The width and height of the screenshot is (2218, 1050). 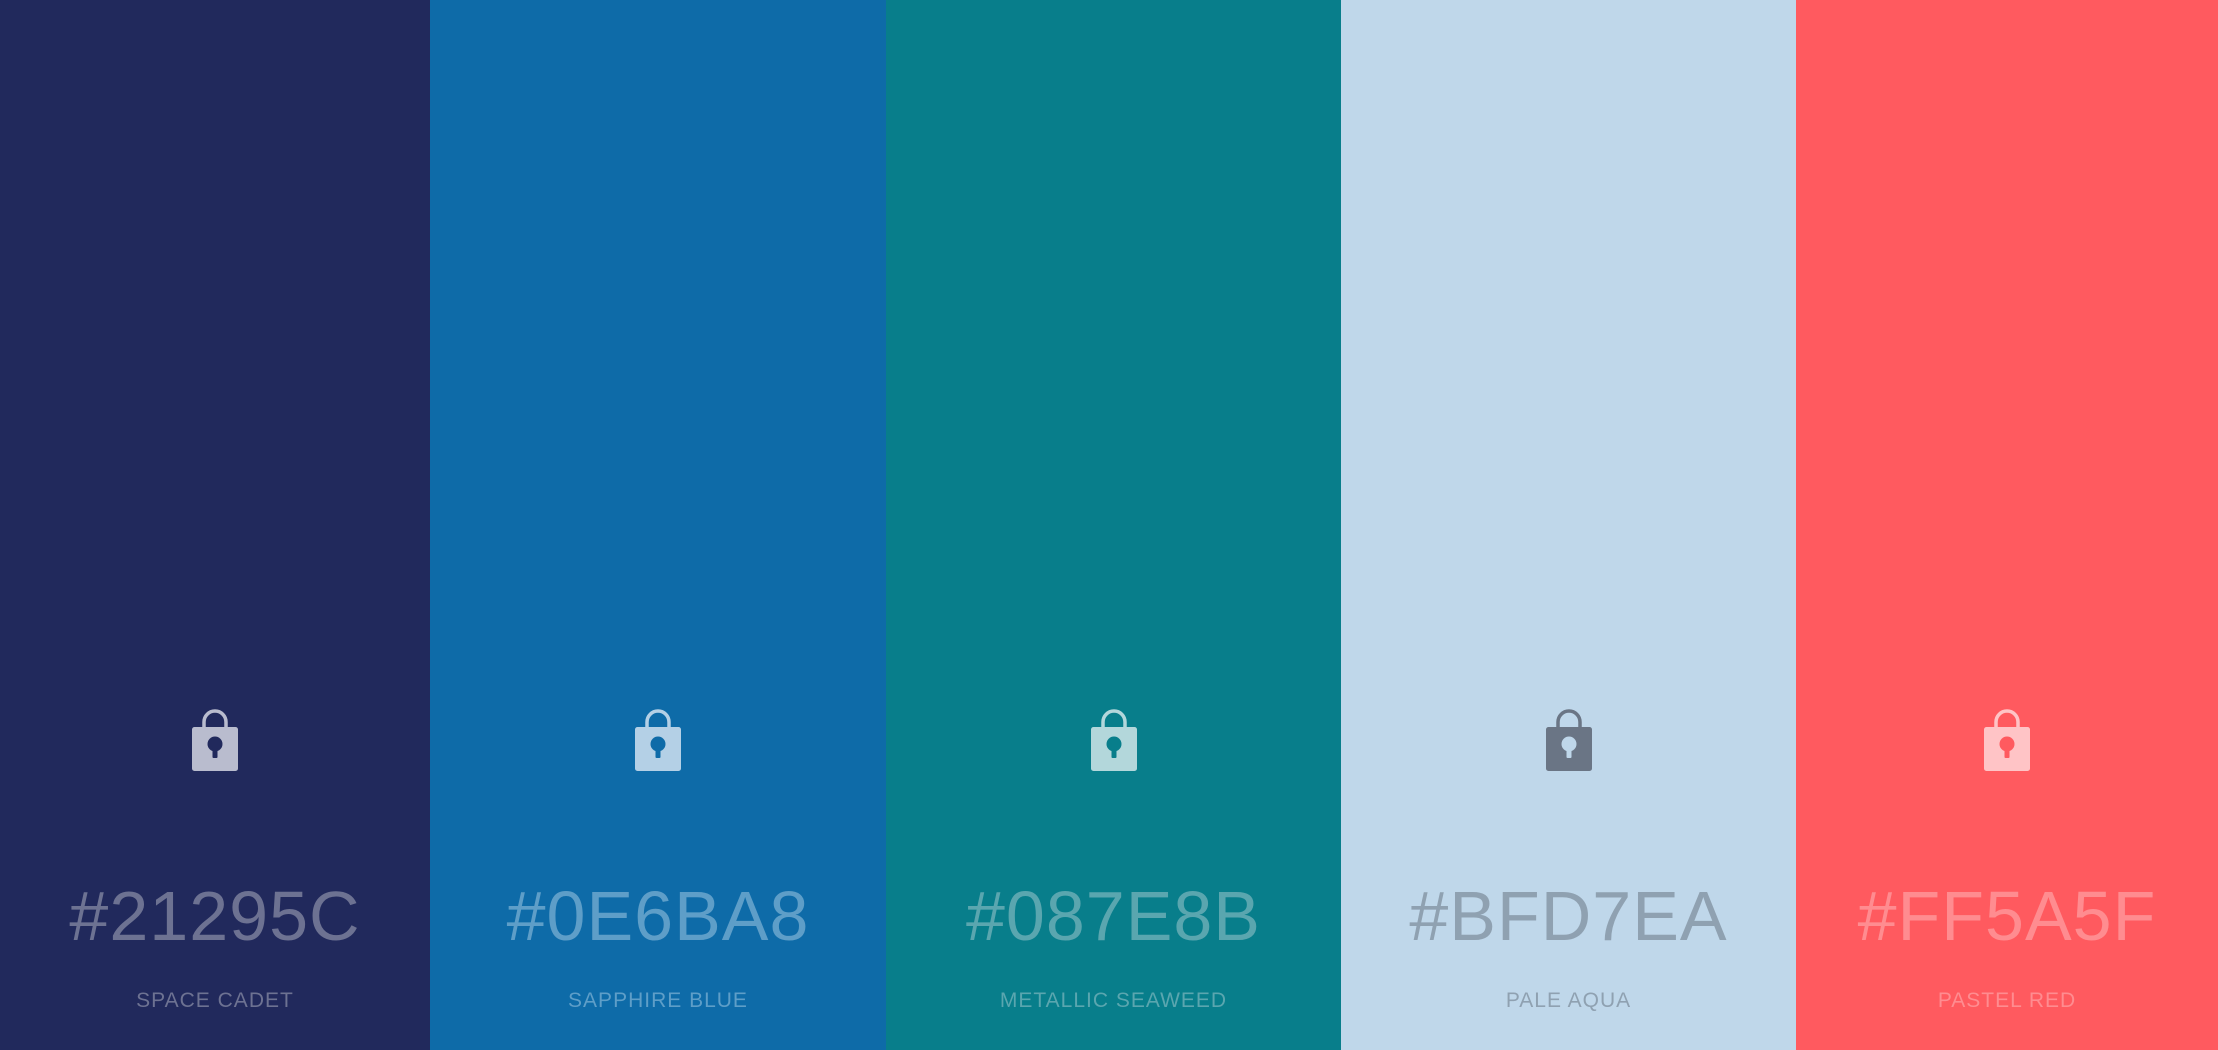 What do you see at coordinates (658, 1000) in the screenshot?
I see `color-name: SAPPHIRE BLUE` at bounding box center [658, 1000].